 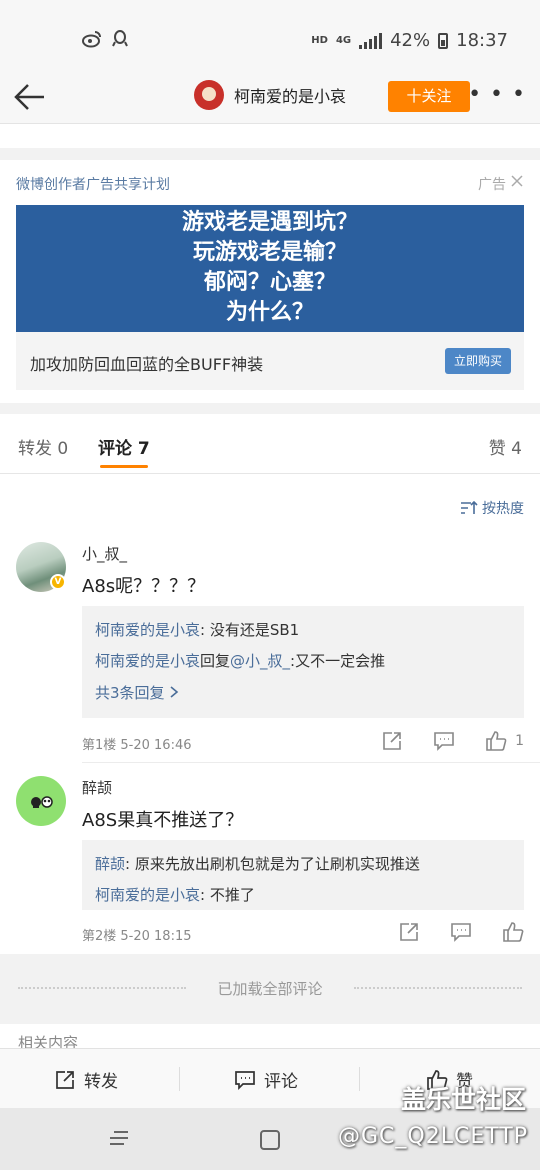 I want to click on post-tabs: 转发 0 评论 7 赞 4, so click(x=270, y=444).